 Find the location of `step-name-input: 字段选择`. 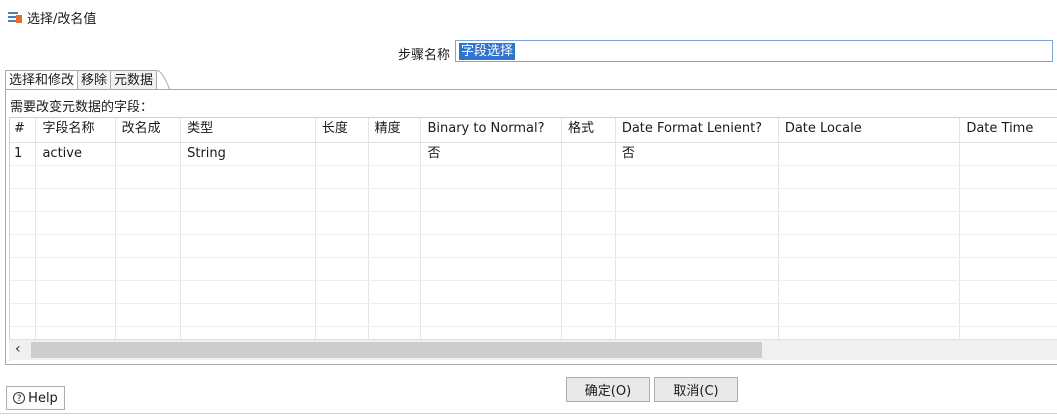

step-name-input: 字段选择 is located at coordinates (754, 51).